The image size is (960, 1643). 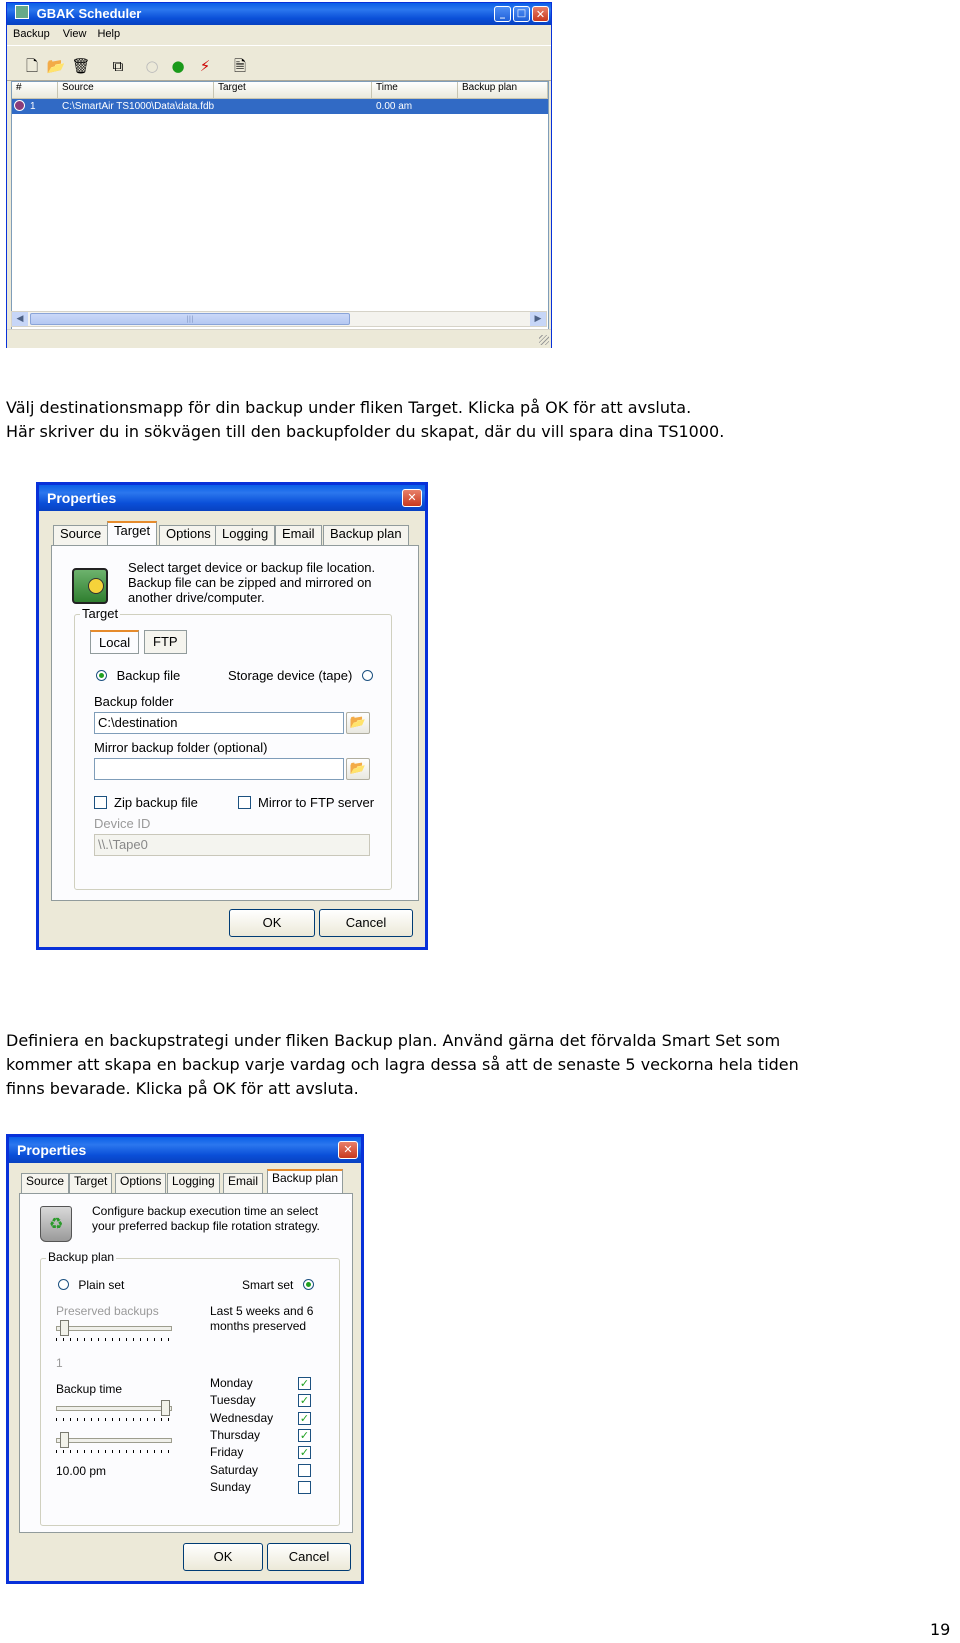 I want to click on close-button: ✕, so click(x=540, y=14).